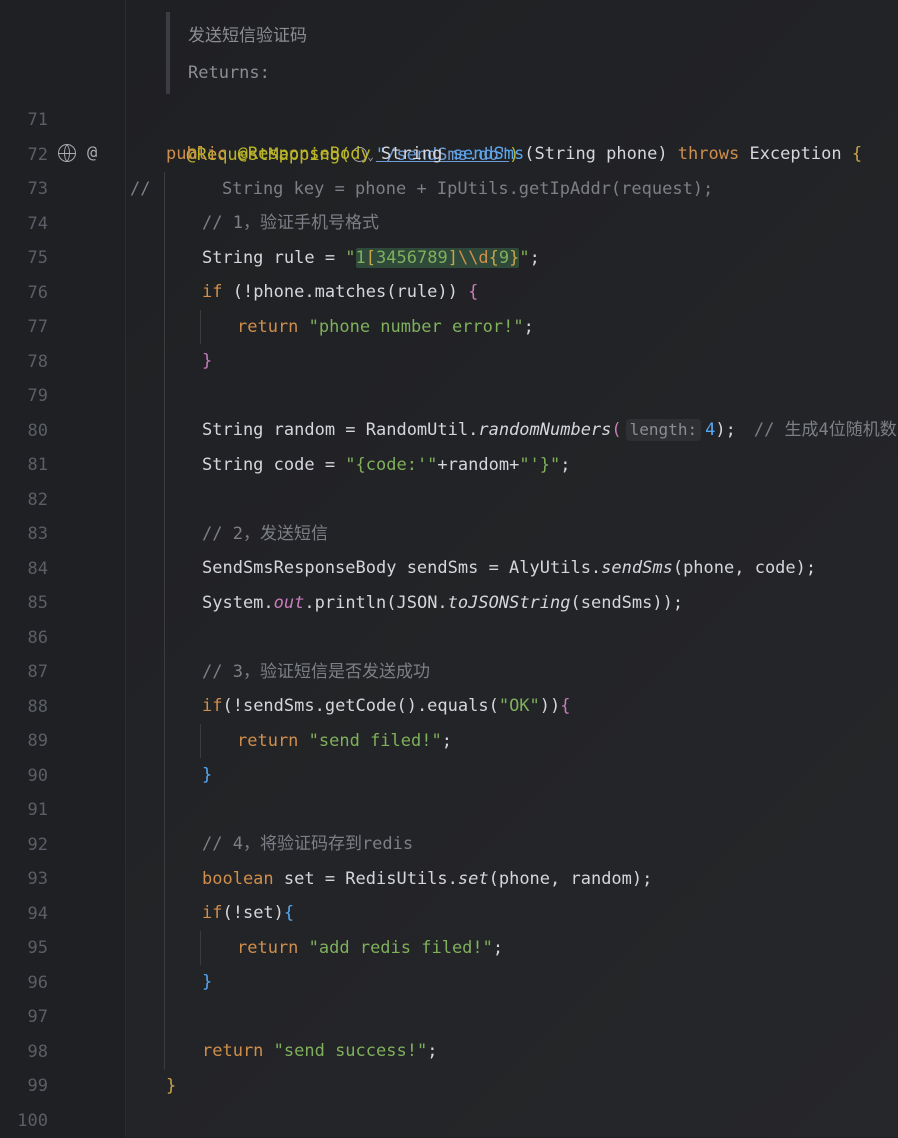 This screenshot has width=898, height=1138. What do you see at coordinates (489, 154) in the screenshot?
I see `method-name: sendSms` at bounding box center [489, 154].